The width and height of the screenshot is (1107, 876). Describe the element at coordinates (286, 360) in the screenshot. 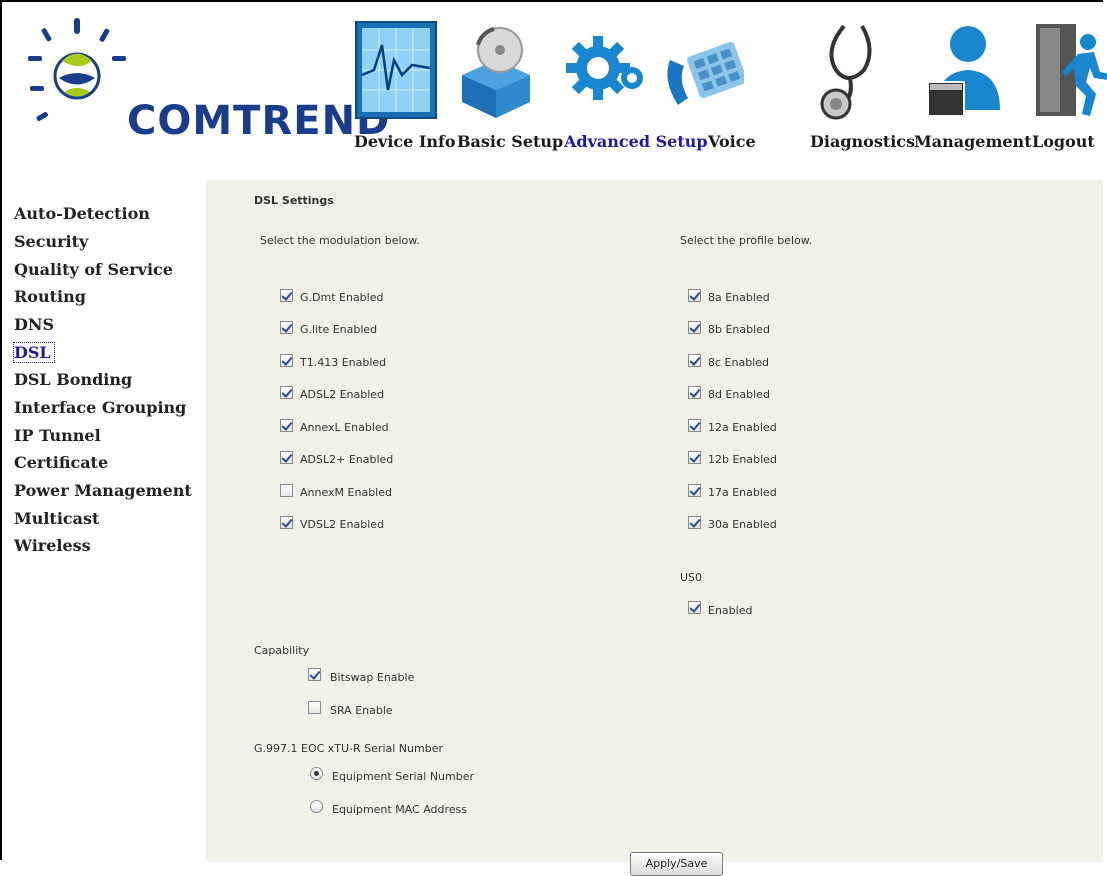

I see `t1413-checkbox` at that location.